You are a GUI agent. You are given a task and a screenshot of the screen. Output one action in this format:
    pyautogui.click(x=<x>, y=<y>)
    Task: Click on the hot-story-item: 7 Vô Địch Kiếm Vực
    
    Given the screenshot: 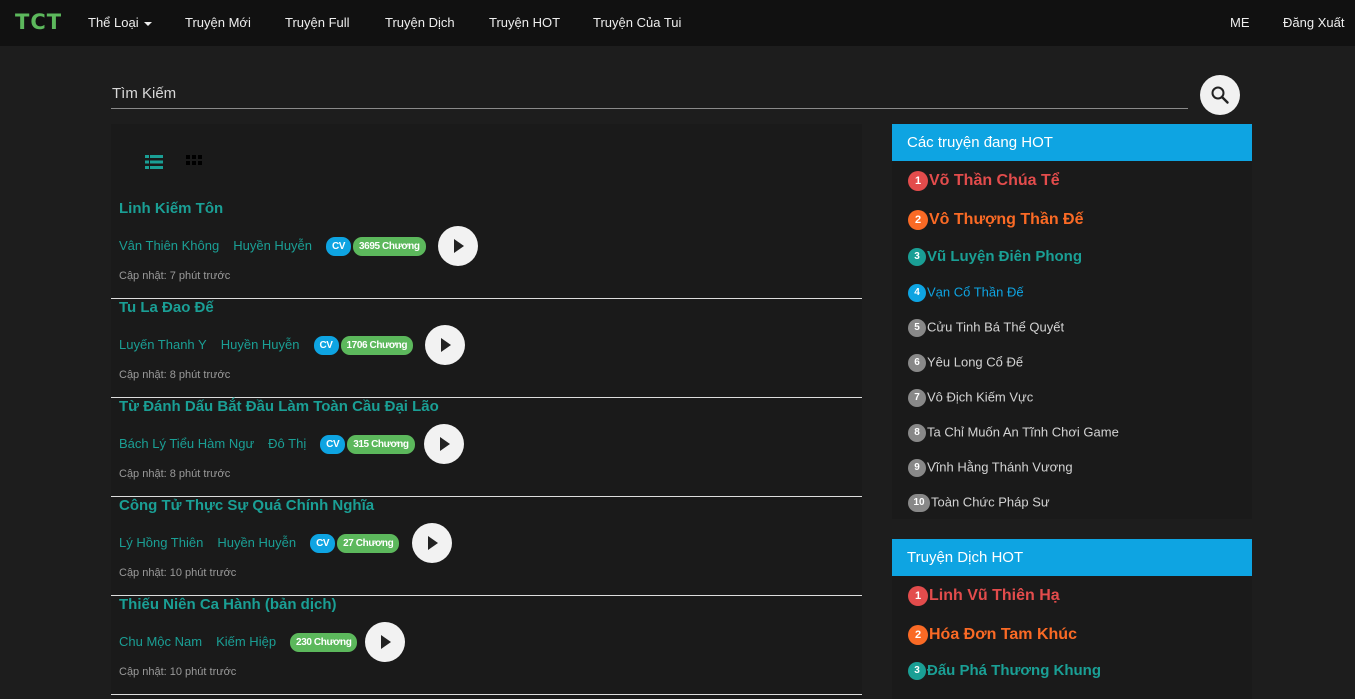 What is the action you would take?
    pyautogui.click(x=970, y=398)
    